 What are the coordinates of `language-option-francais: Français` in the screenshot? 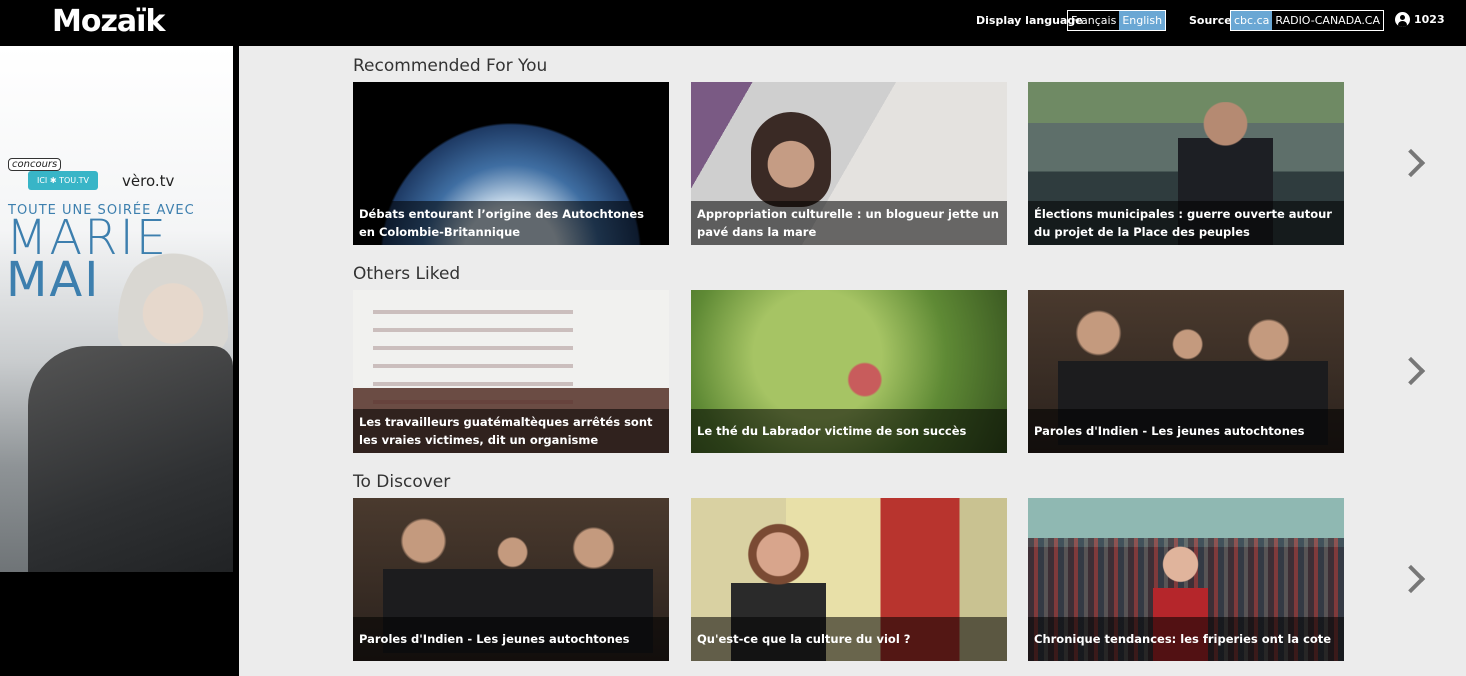 It's located at (1093, 20).